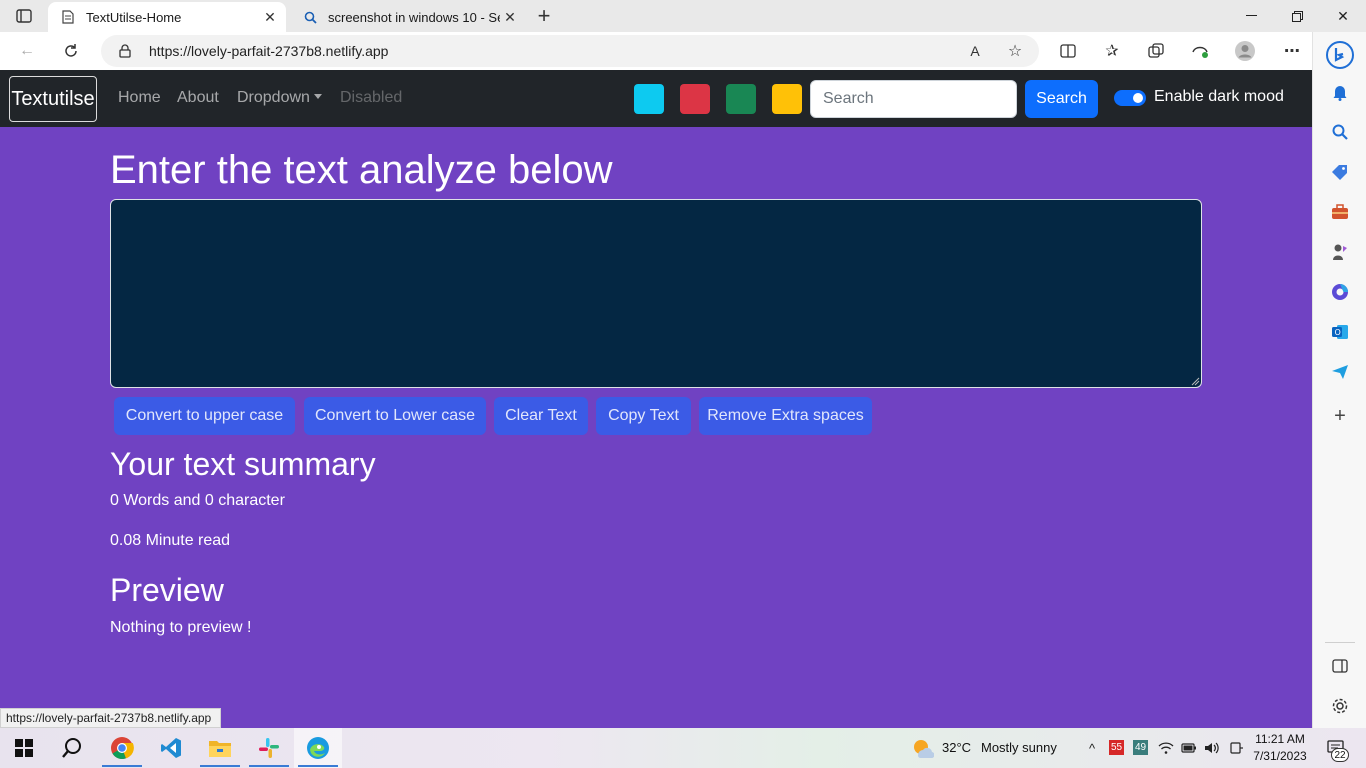 The image size is (1366, 768). Describe the element at coordinates (53, 99) in the screenshot. I see `navbar-brand: Textutilse` at that location.